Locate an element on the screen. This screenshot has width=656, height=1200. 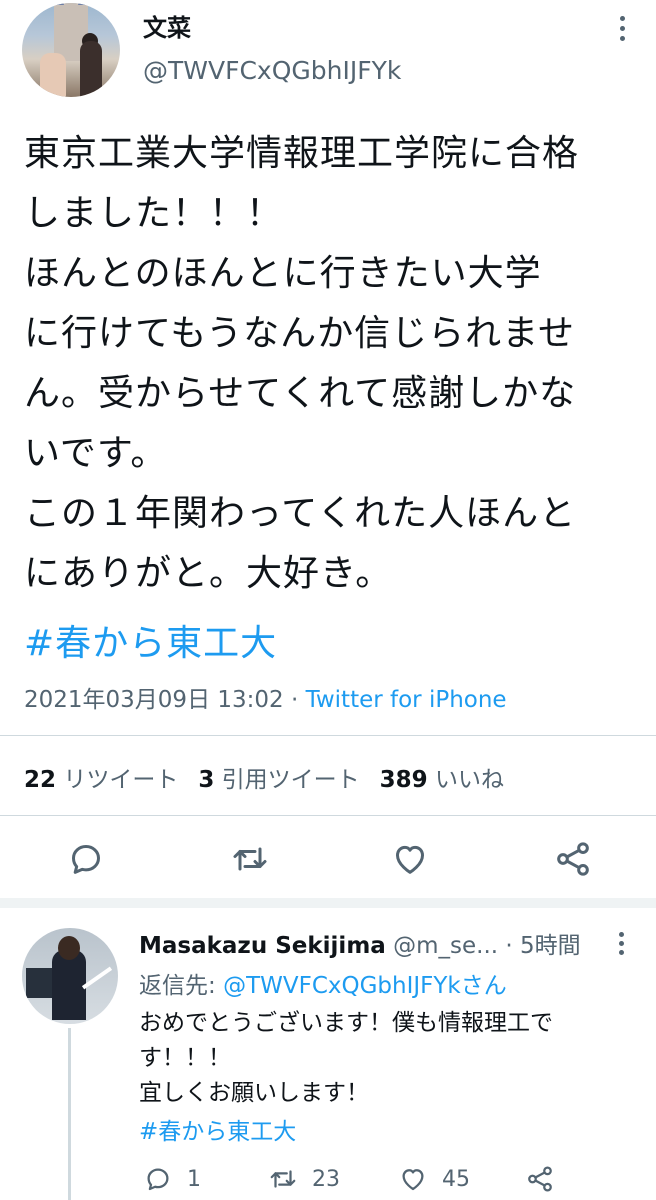
reply-retweets-count: 23 is located at coordinates (326, 1179).